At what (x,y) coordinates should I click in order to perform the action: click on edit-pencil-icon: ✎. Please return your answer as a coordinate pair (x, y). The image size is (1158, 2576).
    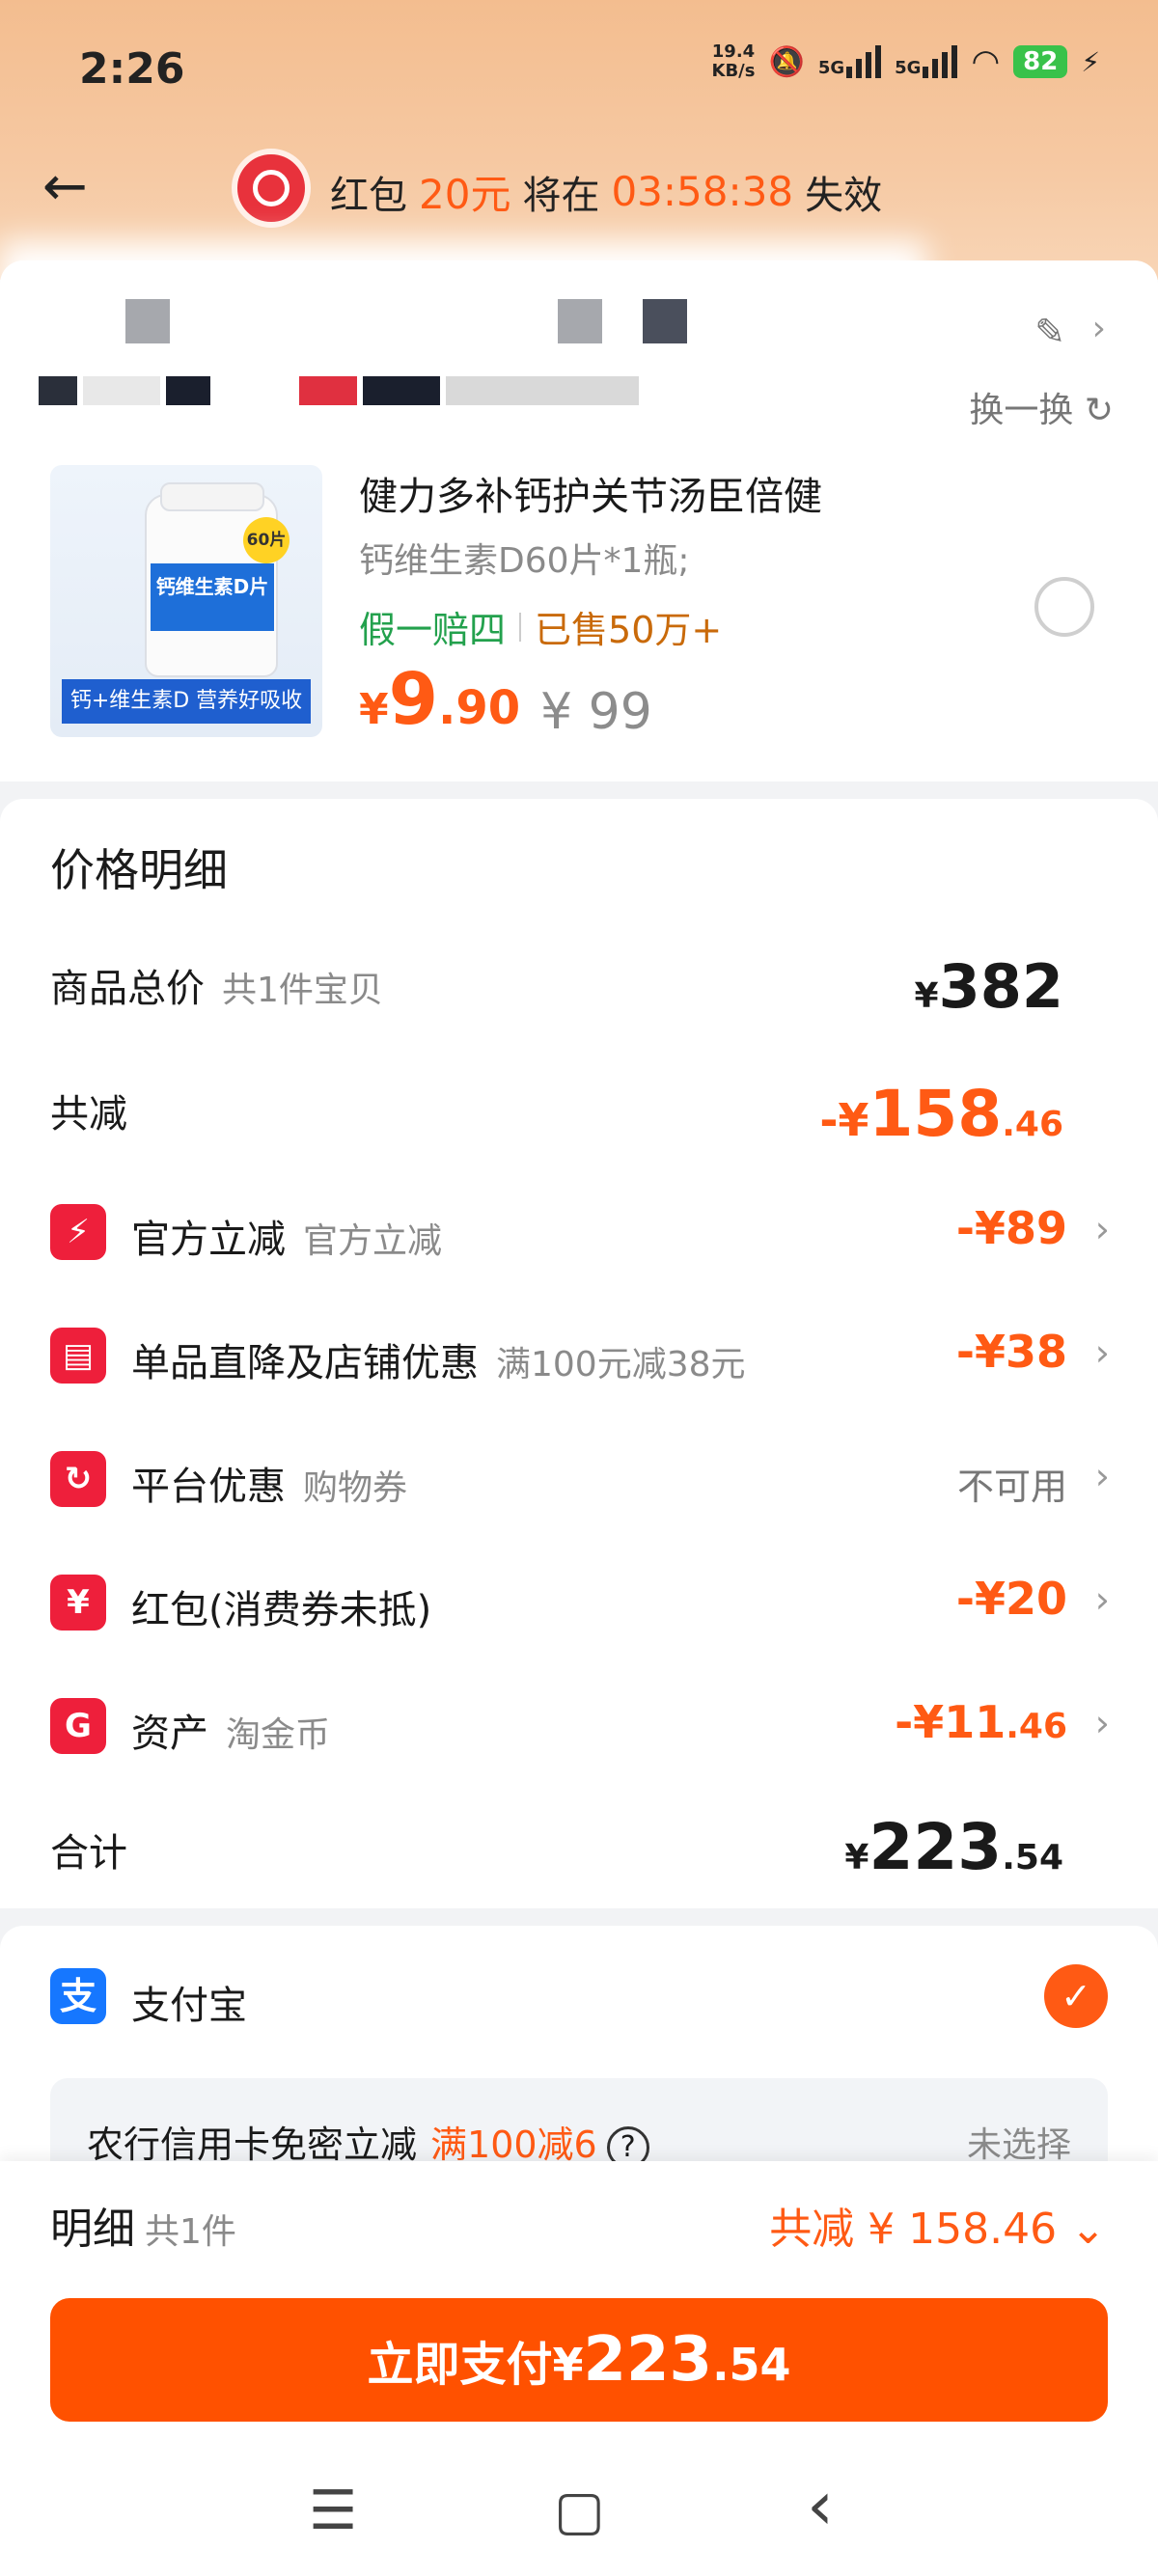
    Looking at the image, I should click on (1049, 332).